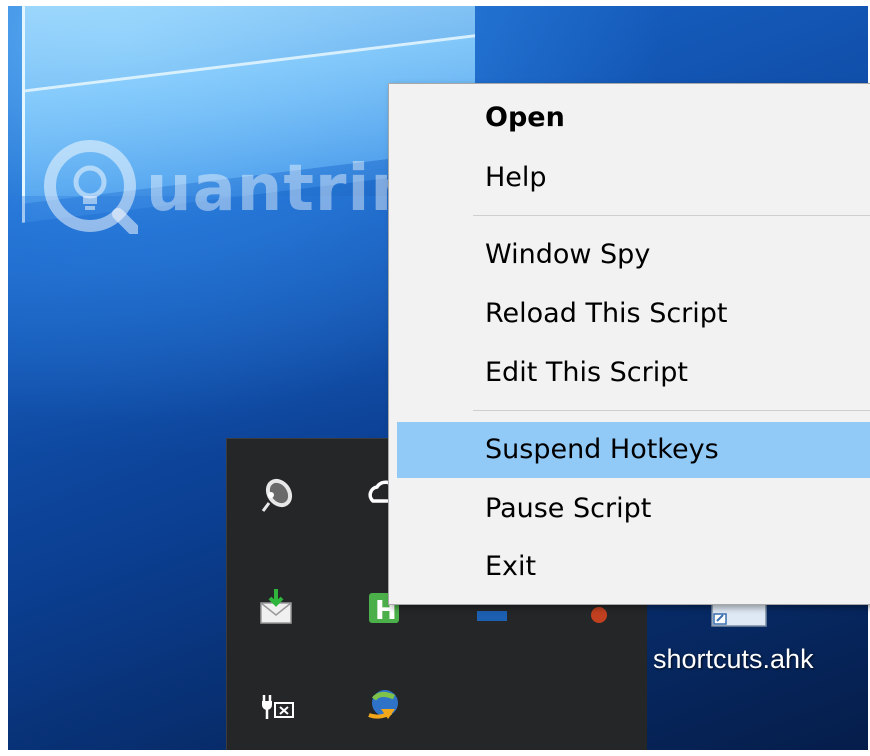  Describe the element at coordinates (633, 509) in the screenshot. I see `menu-item-pause-script: Pause Script` at that location.